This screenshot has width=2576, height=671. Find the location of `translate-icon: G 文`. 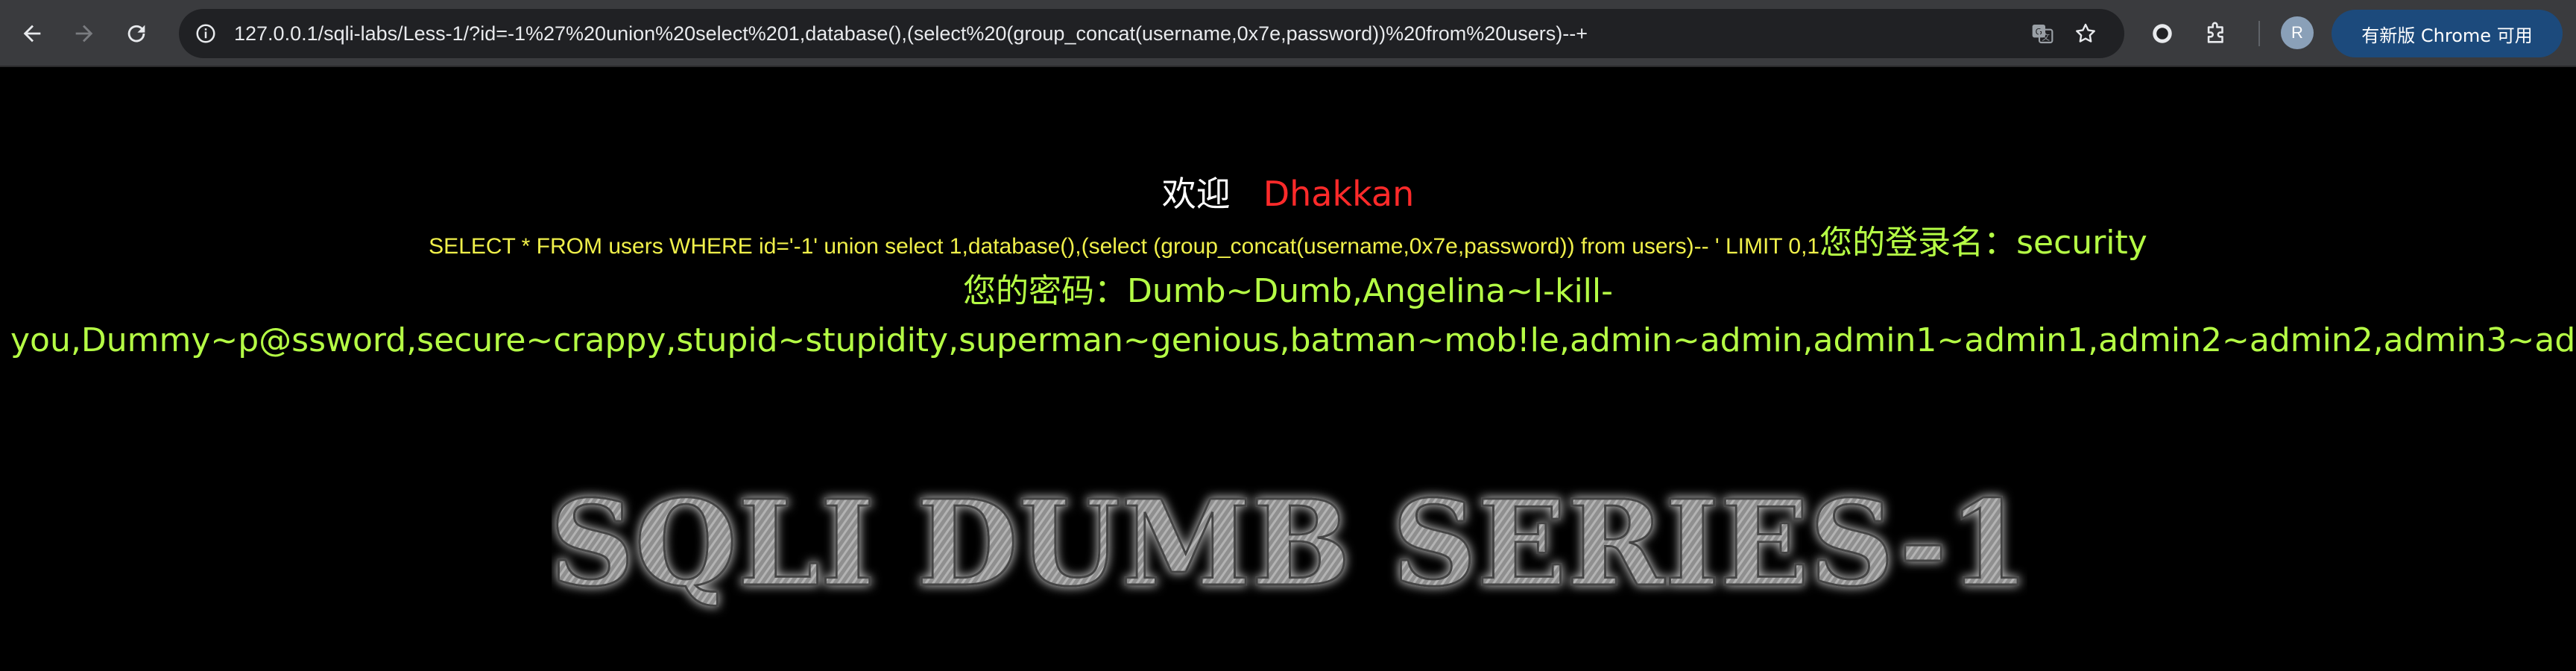

translate-icon: G 文 is located at coordinates (2042, 34).